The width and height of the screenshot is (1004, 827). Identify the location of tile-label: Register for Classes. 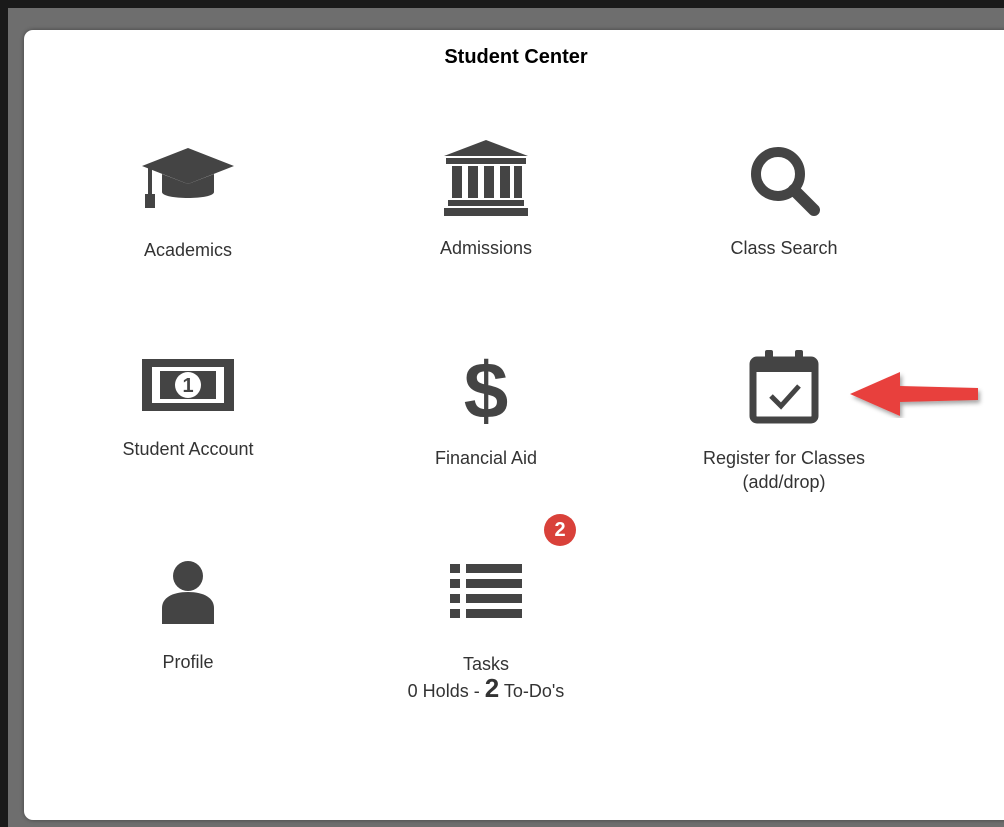
(784, 458).